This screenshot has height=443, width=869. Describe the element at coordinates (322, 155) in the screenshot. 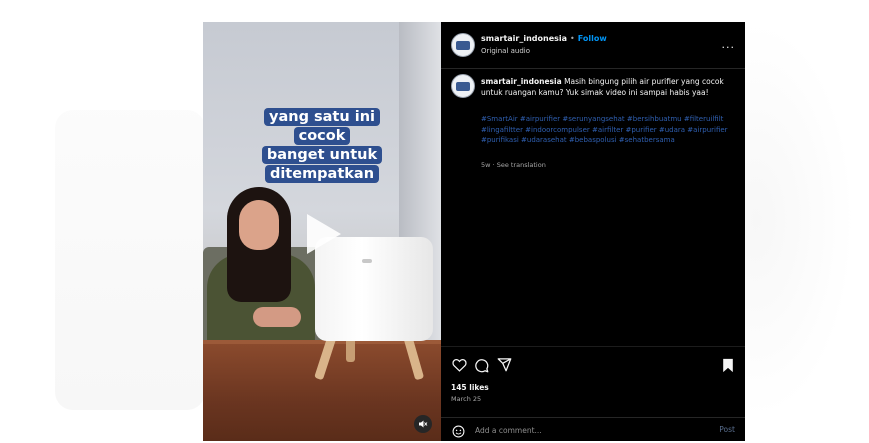

I see `video-caption-line: banget untuk` at that location.